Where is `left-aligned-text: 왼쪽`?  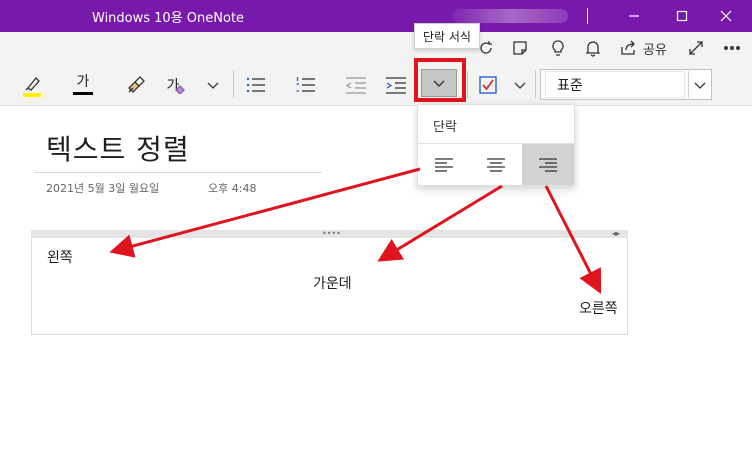
left-aligned-text: 왼쪽 is located at coordinates (60, 257).